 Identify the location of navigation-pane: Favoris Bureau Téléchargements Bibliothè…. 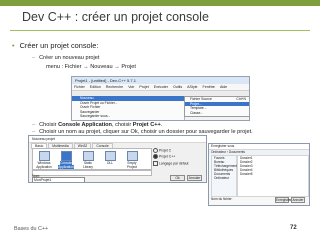
(225, 176).